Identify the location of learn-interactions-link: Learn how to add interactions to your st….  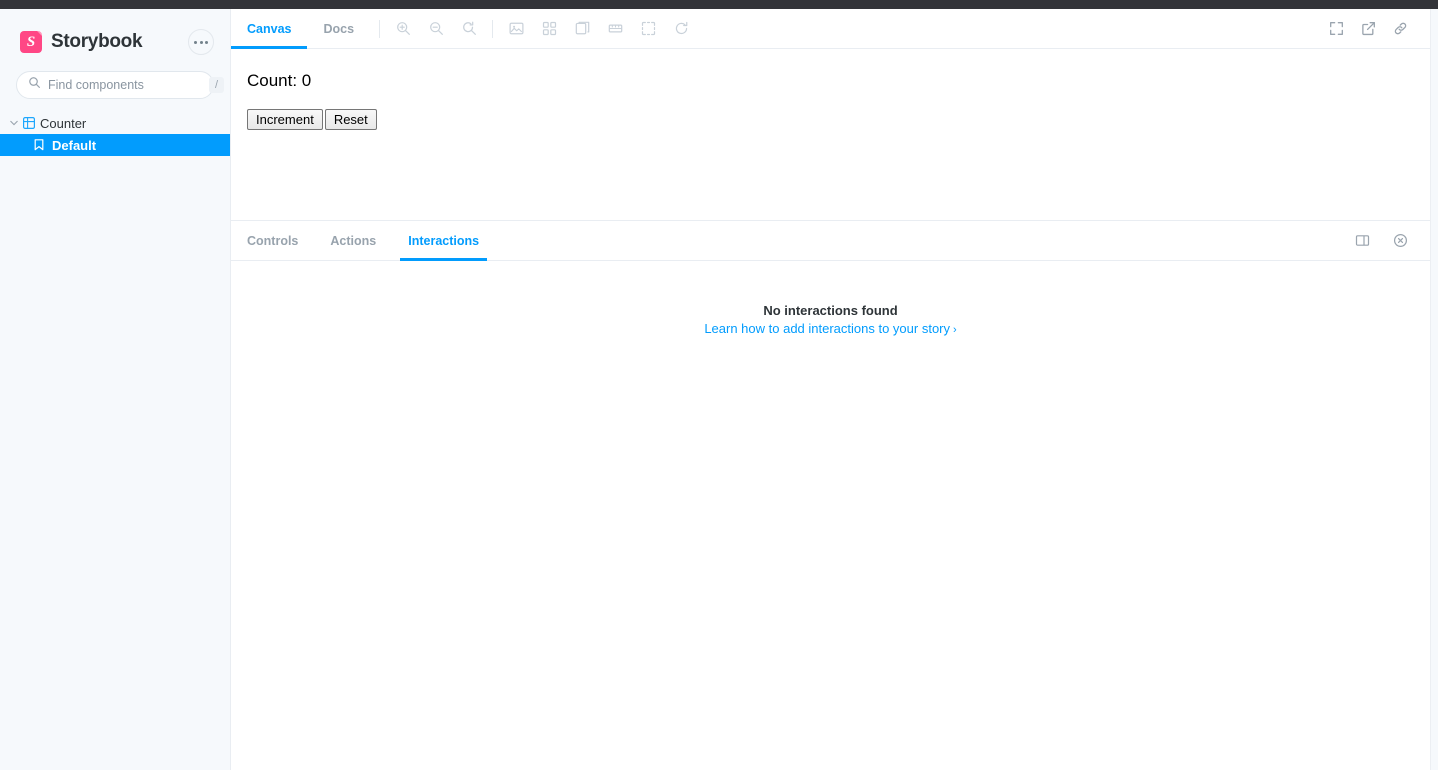
(830, 328).